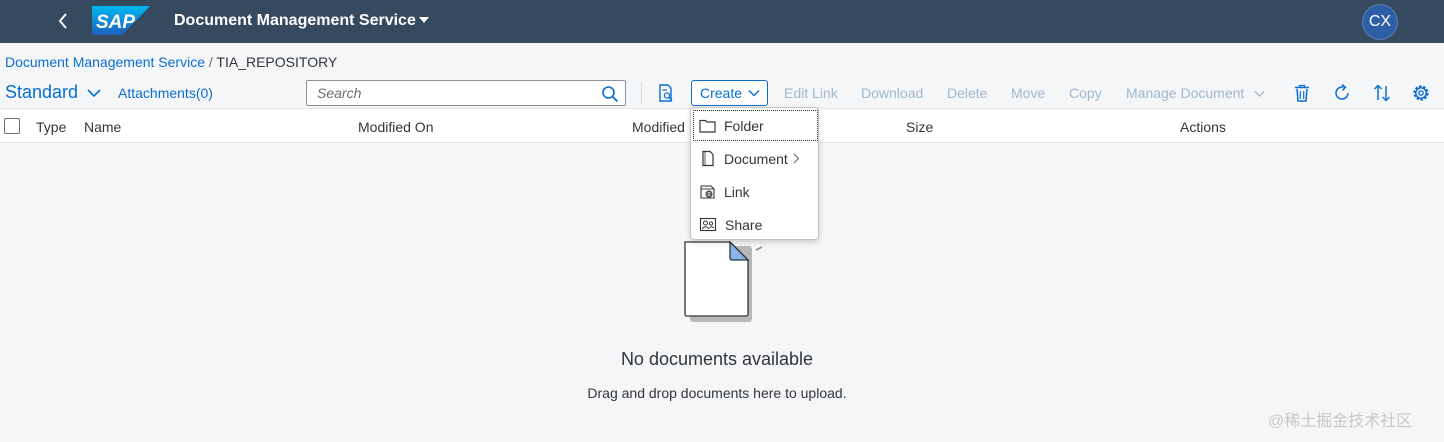  I want to click on folder-icon, so click(707, 126).